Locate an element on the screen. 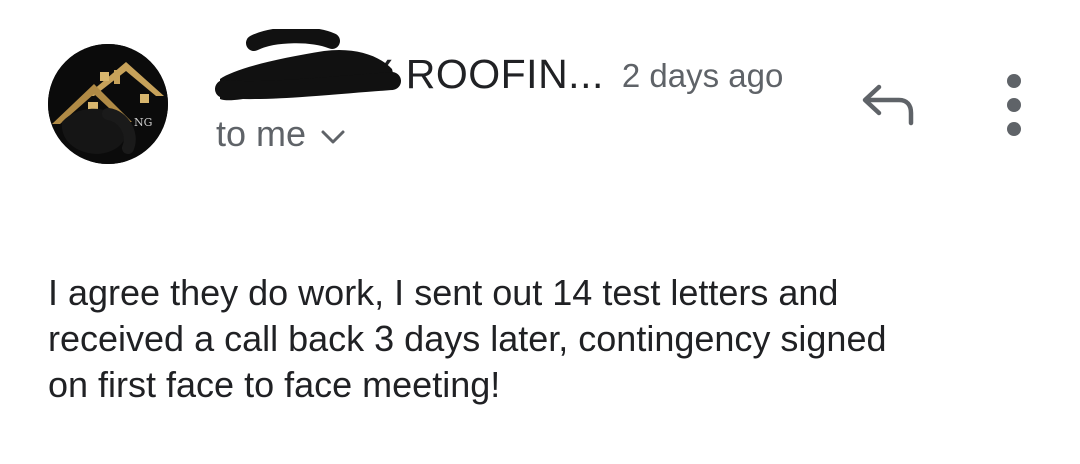 Image resolution: width=1080 pixels, height=464 pixels. reply-button is located at coordinates (888, 104).